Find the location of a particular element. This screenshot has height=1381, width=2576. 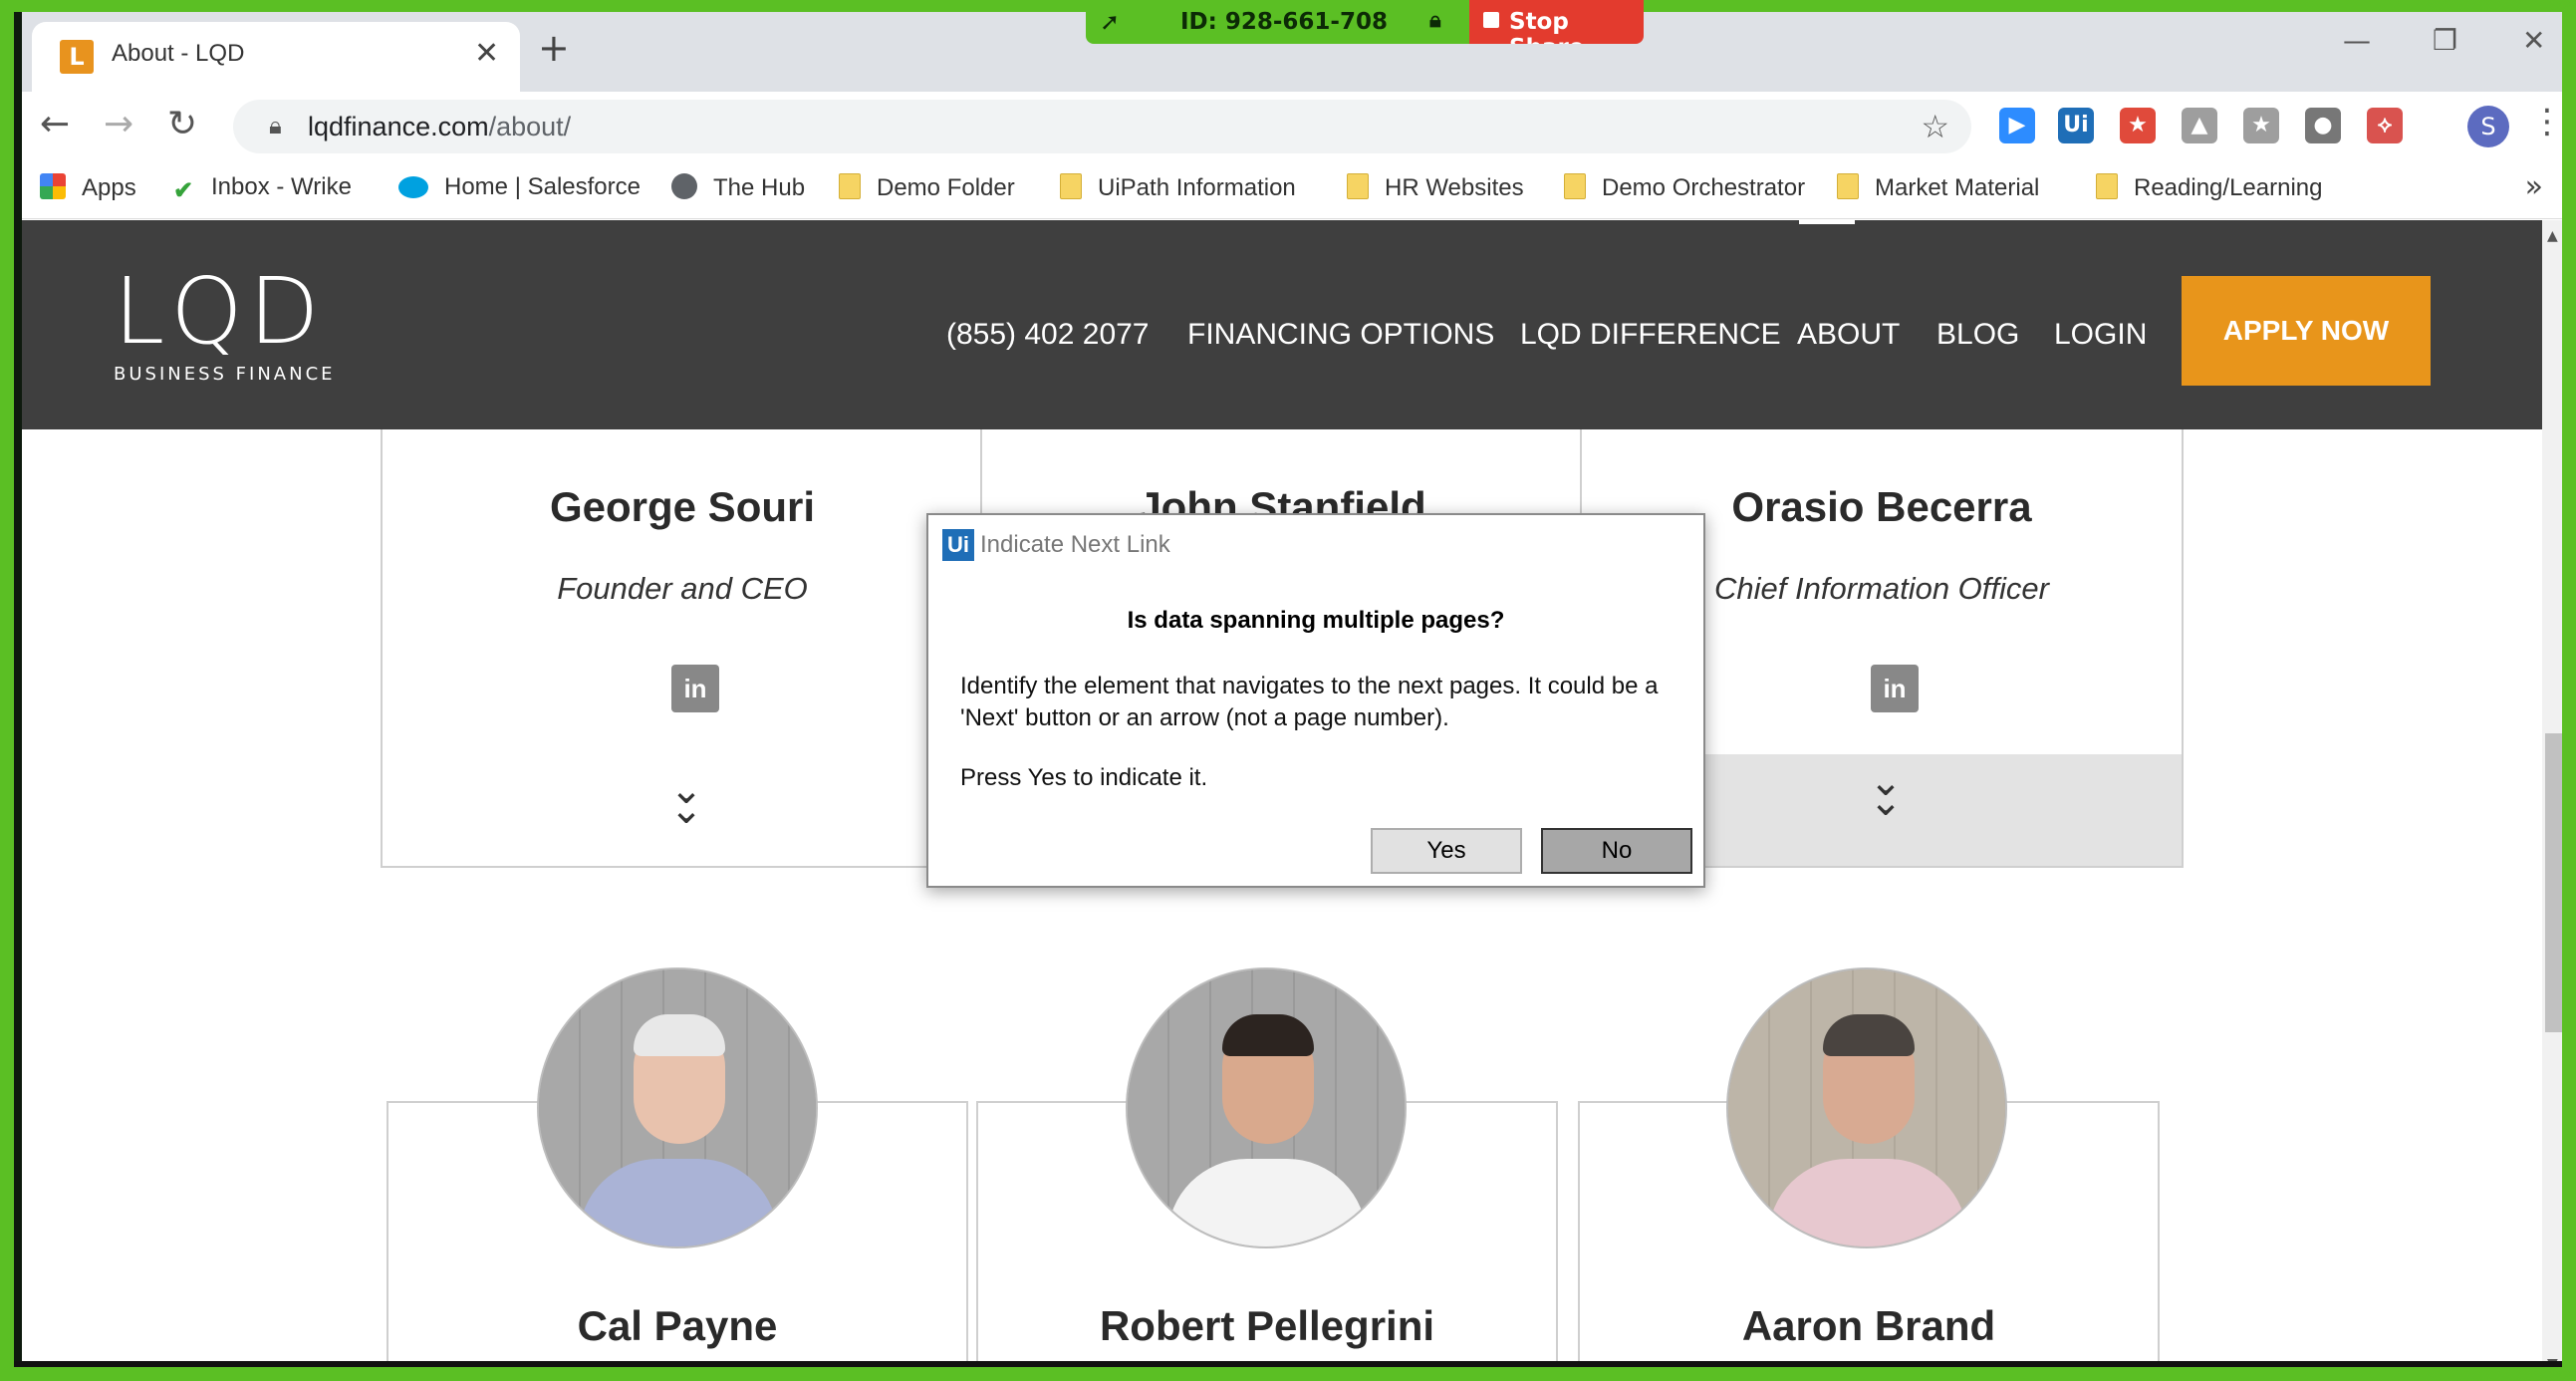

reload-icon: ↻ is located at coordinates (182, 124).